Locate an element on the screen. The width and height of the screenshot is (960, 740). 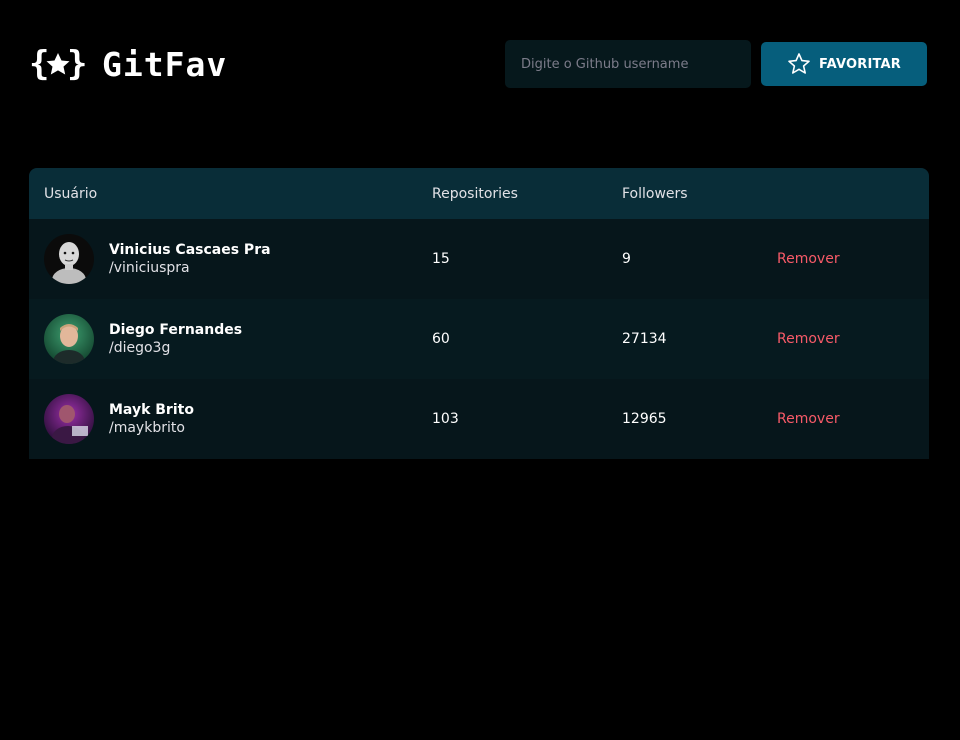
logo: { } GitFav is located at coordinates (127, 64).